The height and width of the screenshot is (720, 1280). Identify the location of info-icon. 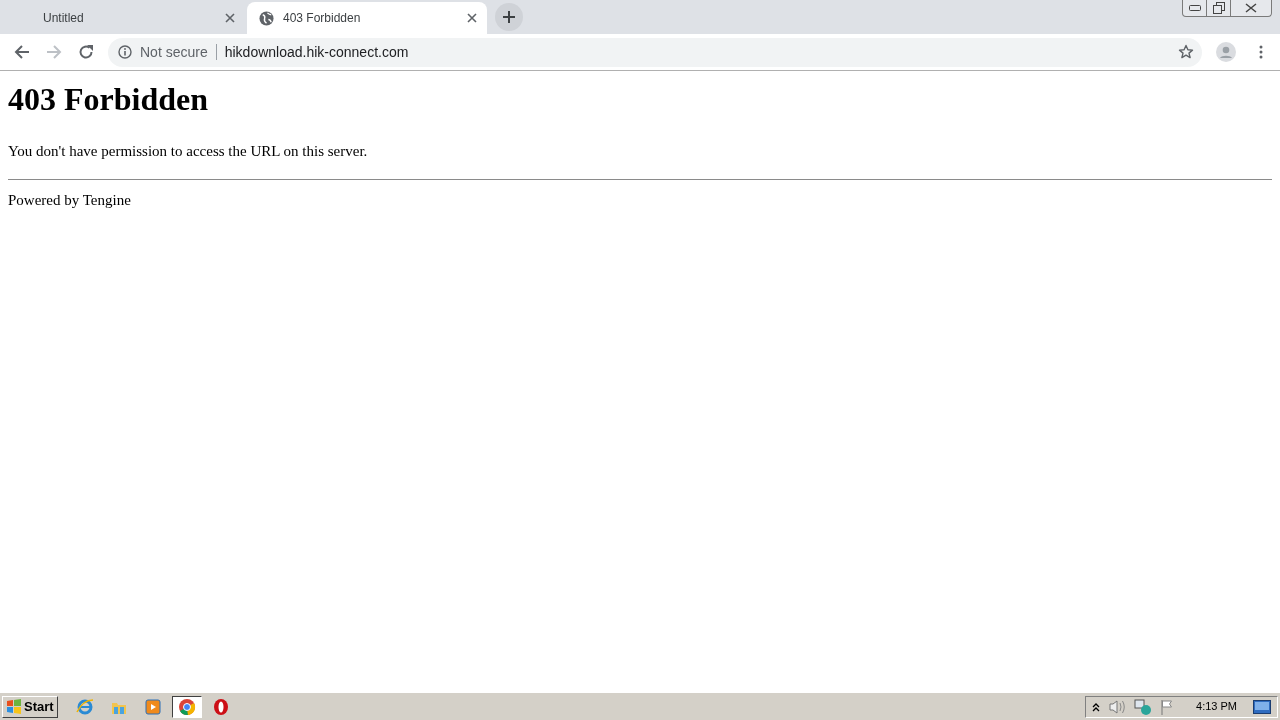
(125, 52).